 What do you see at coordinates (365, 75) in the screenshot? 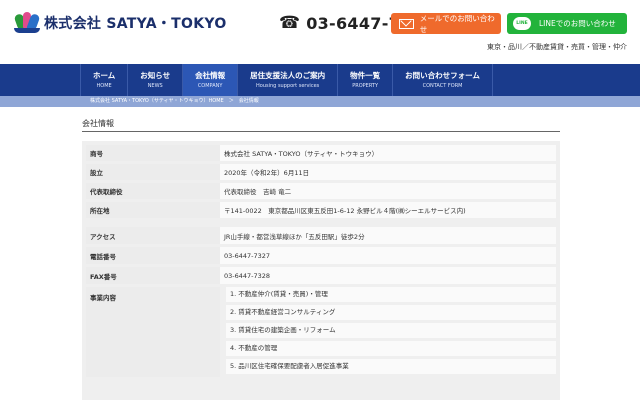
I see `nav-item-label: 物件一覧` at bounding box center [365, 75].